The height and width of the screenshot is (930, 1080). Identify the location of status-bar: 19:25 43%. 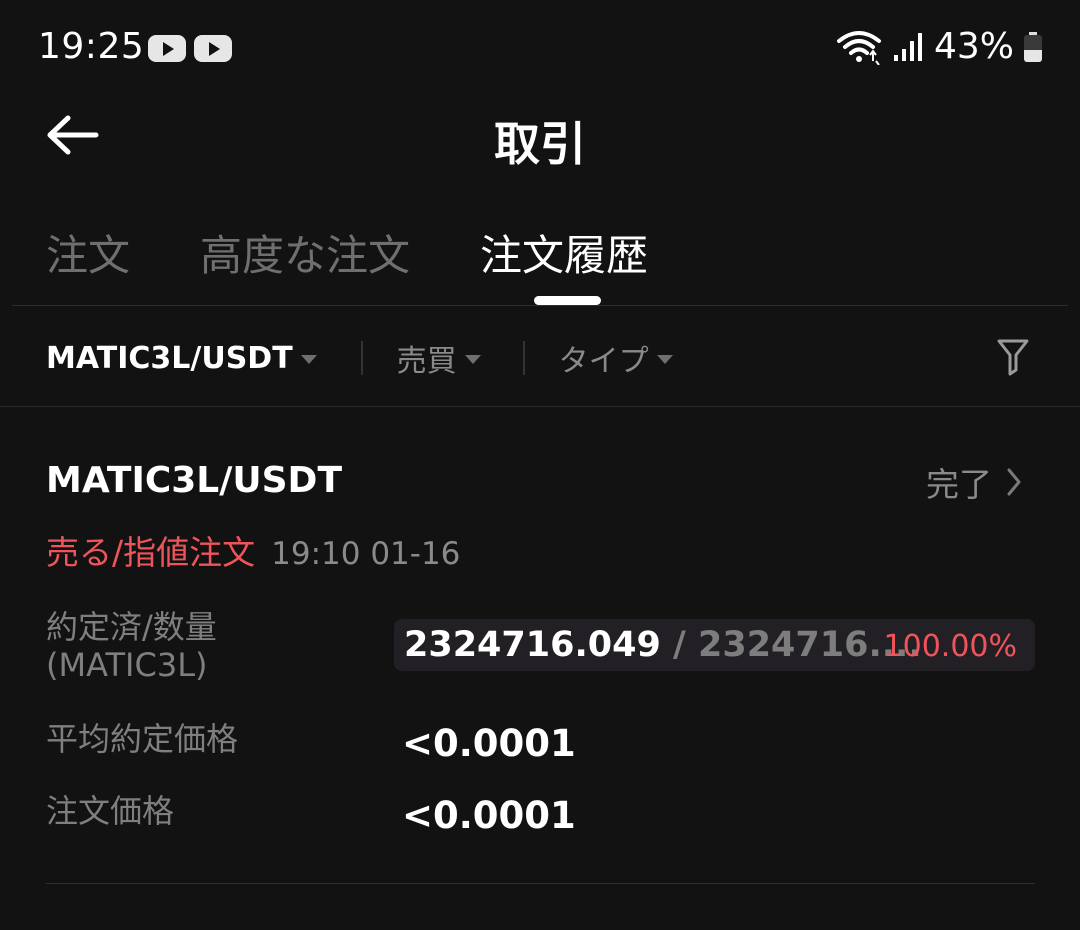
(540, 48).